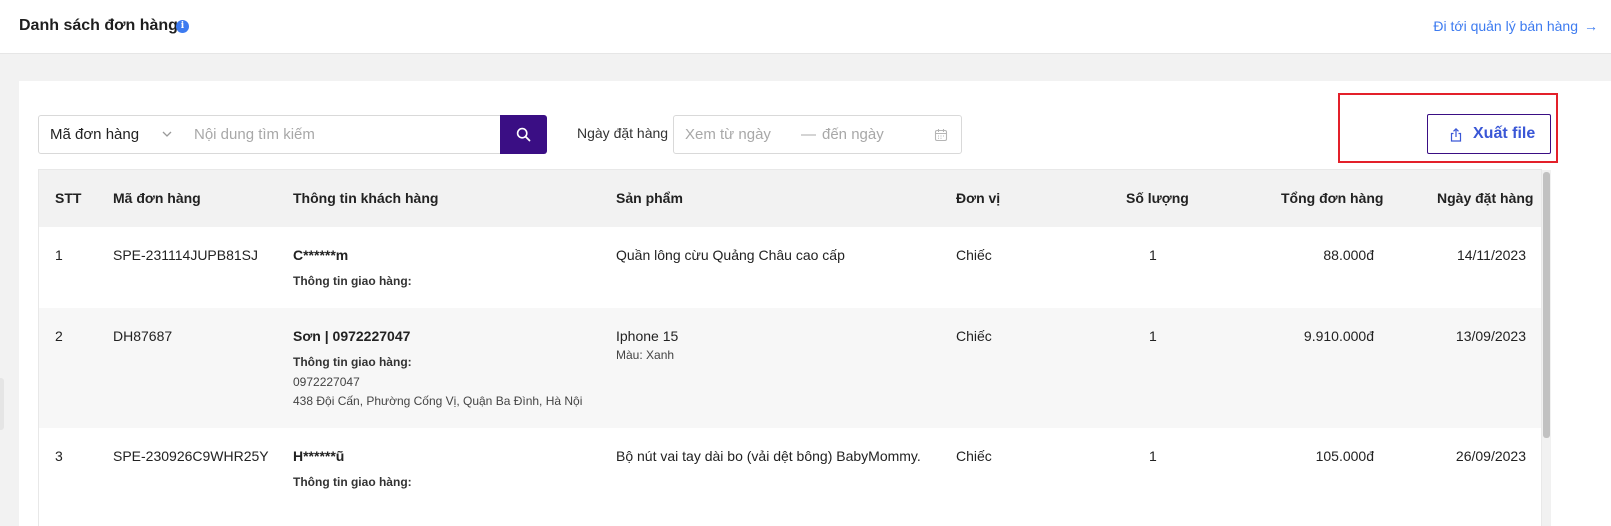 Image resolution: width=1611 pixels, height=526 pixels. I want to click on search-icon, so click(523, 134).